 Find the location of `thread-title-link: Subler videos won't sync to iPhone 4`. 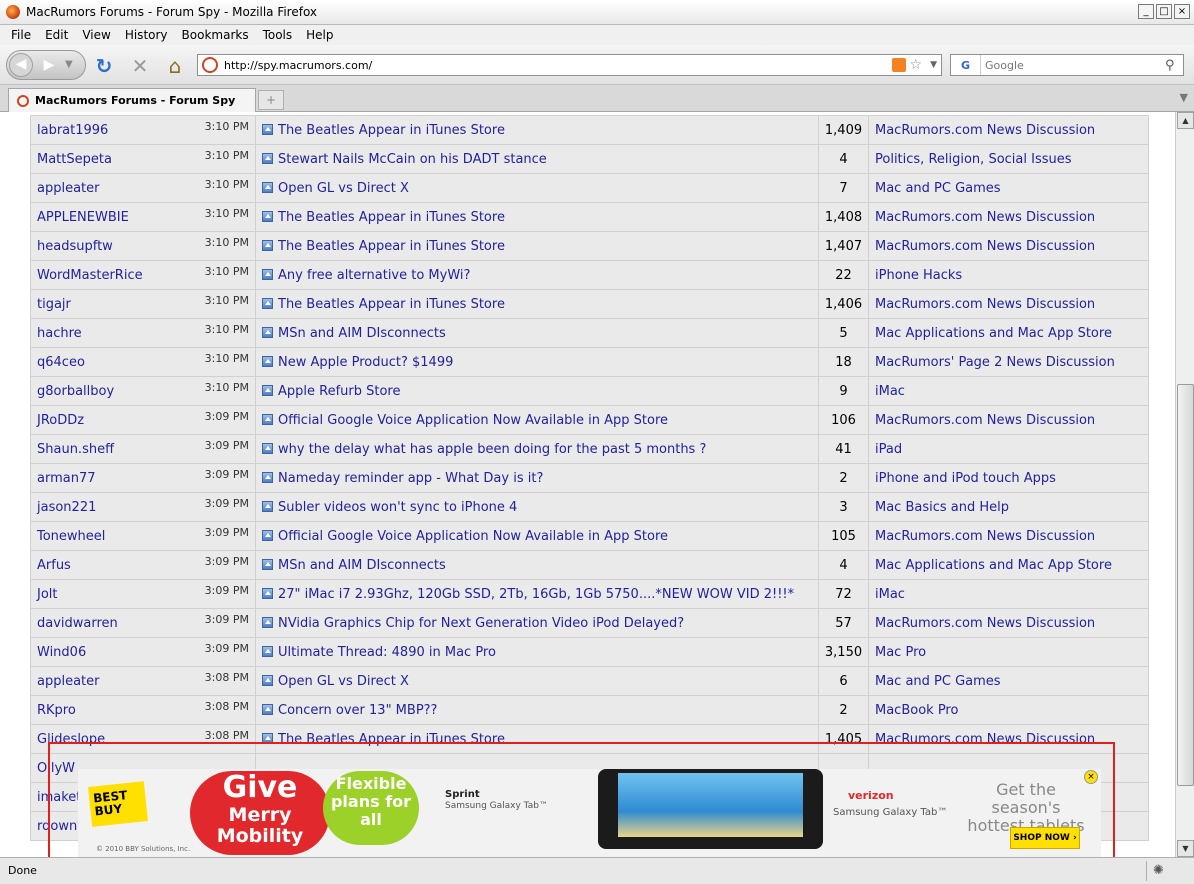

thread-title-link: Subler videos won't sync to iPhone 4 is located at coordinates (397, 507).